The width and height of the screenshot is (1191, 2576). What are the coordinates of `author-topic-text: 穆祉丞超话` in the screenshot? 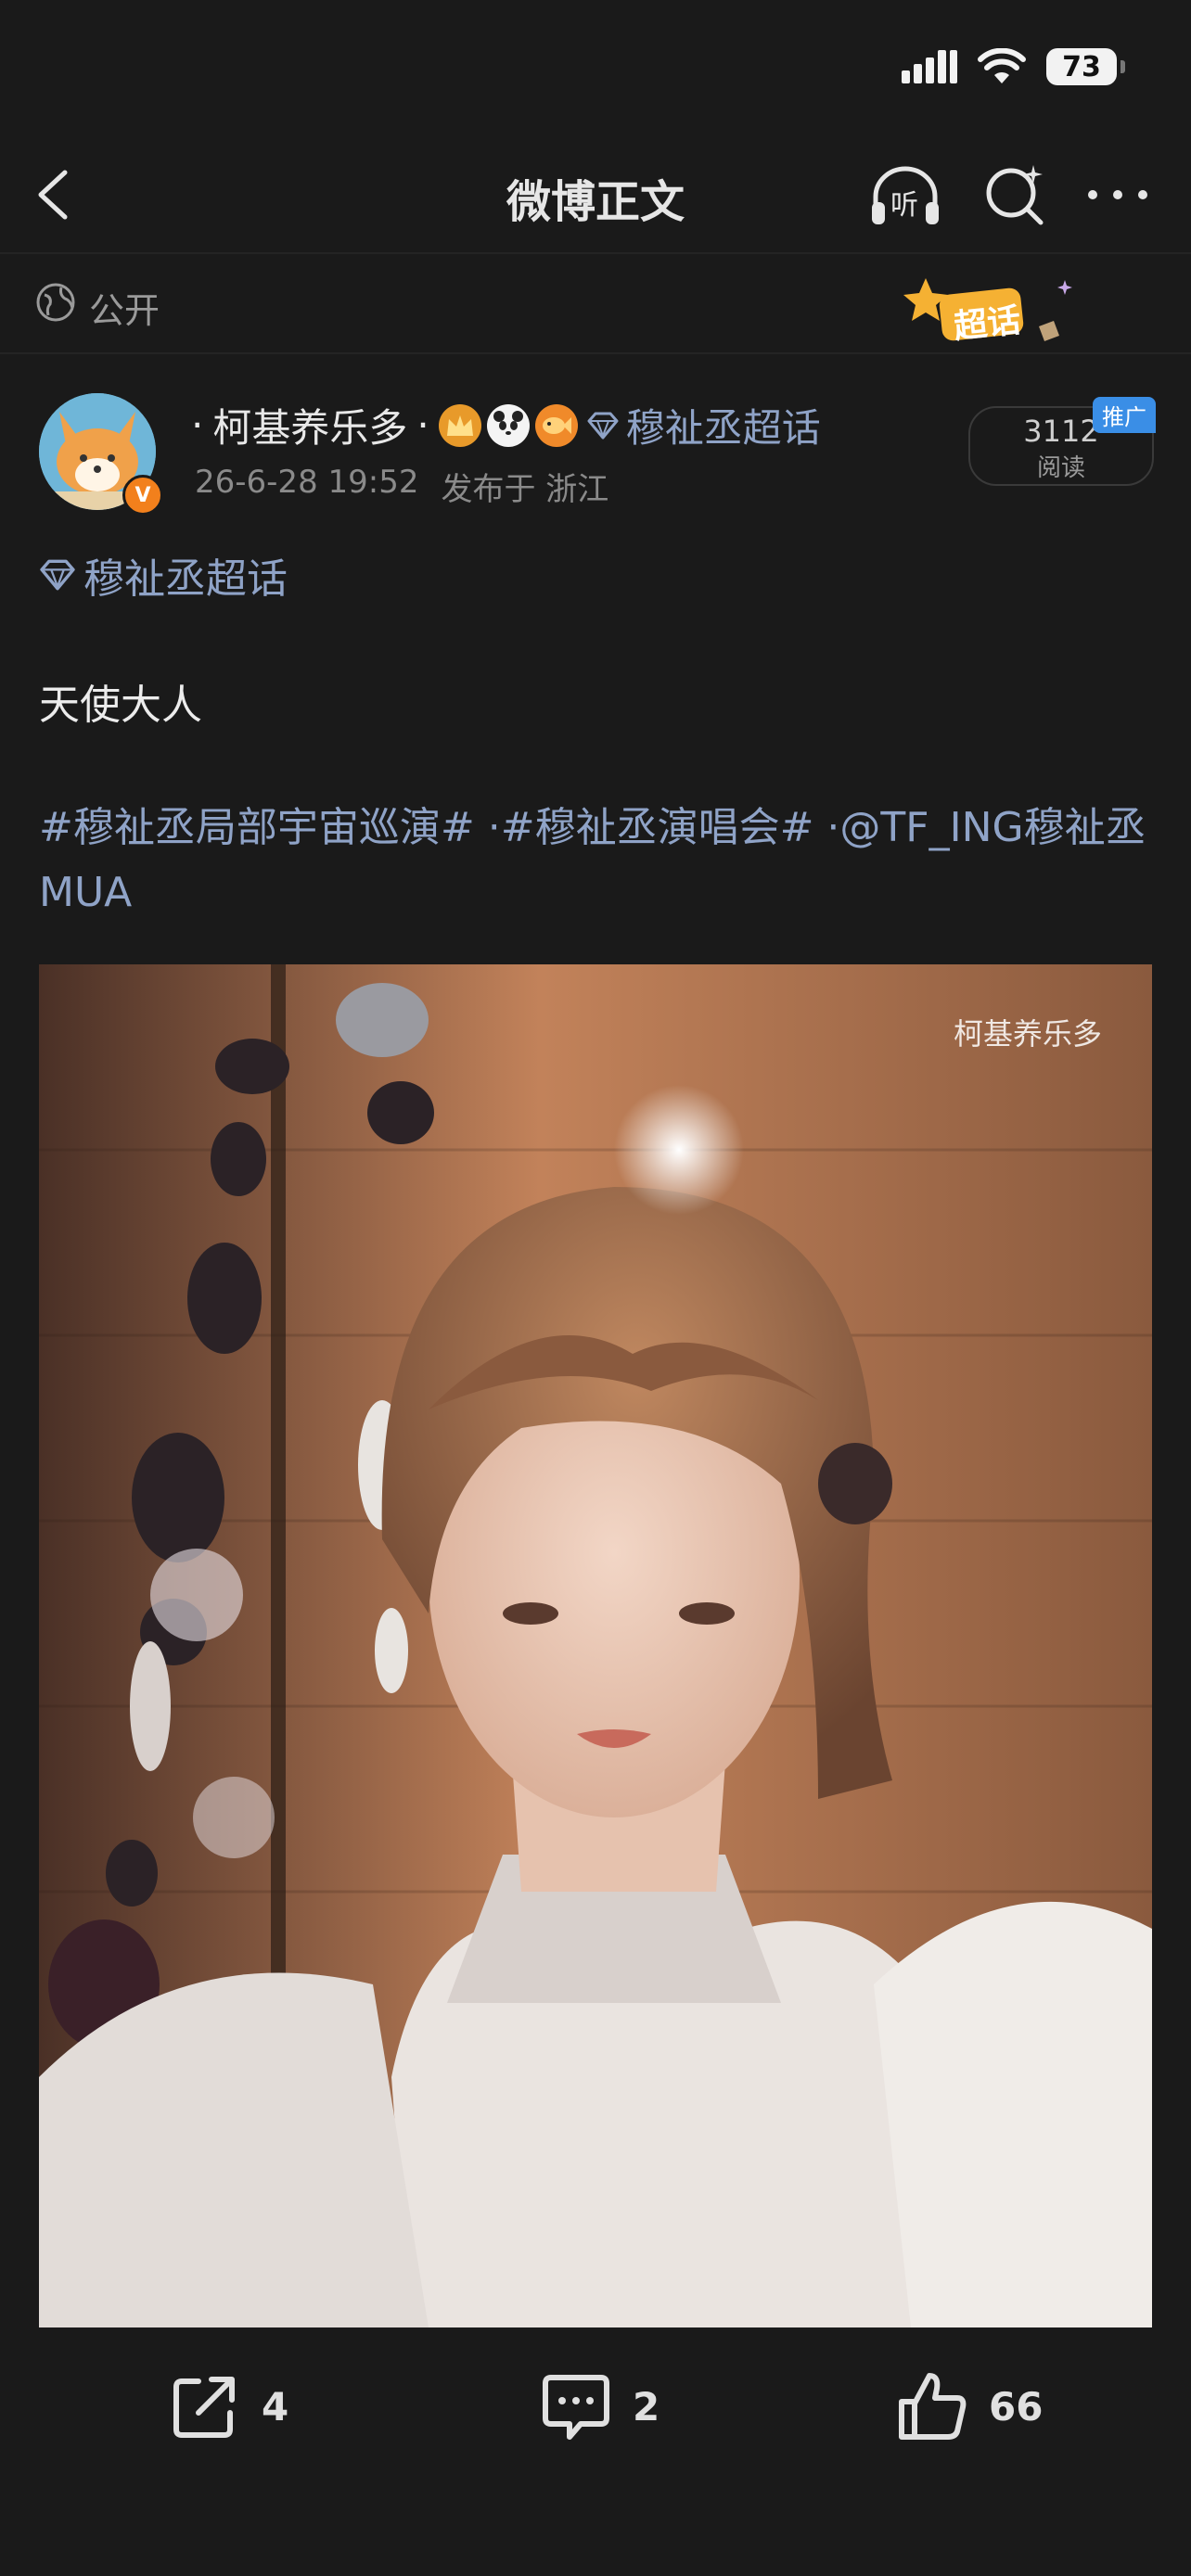 It's located at (723, 428).